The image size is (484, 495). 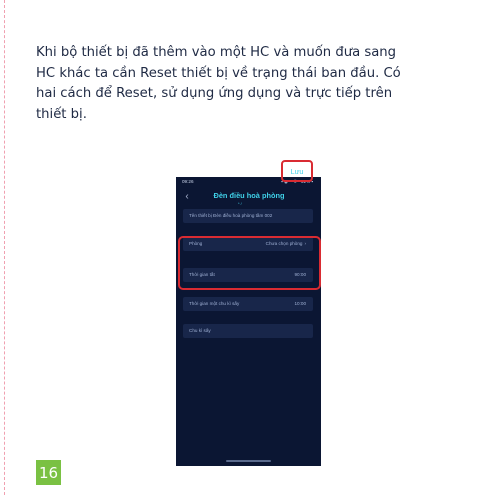 I want to click on back-chevron-icon: ‹, so click(x=187, y=197).